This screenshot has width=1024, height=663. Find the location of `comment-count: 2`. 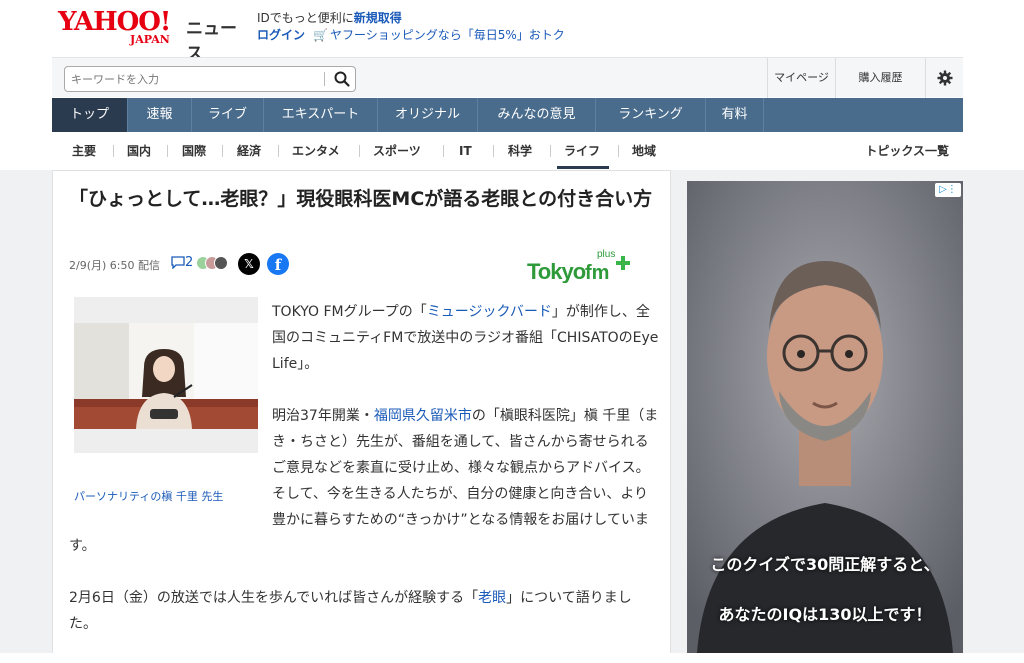

comment-count: 2 is located at coordinates (189, 262).